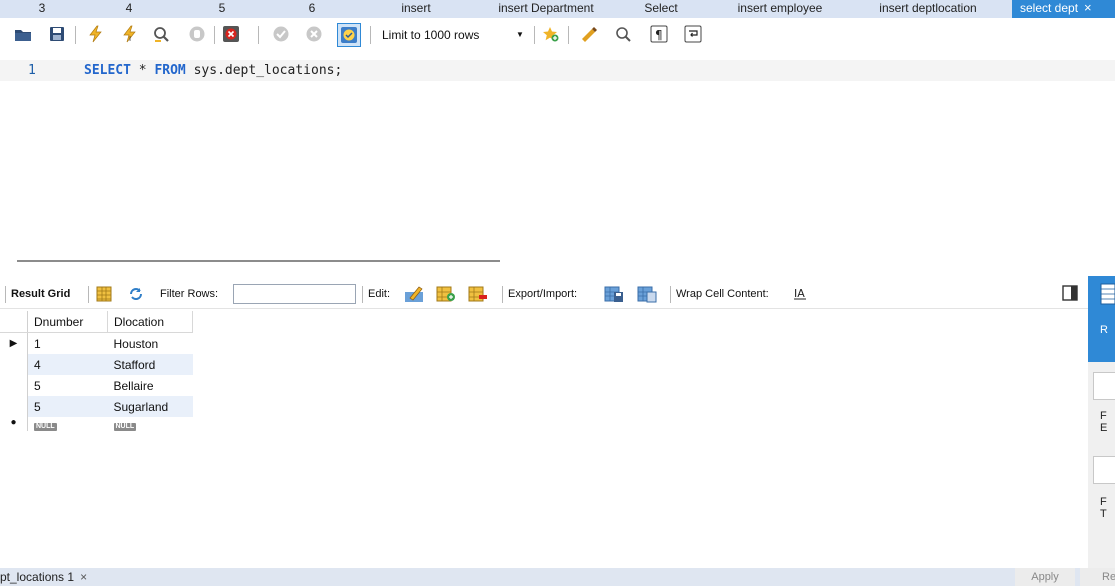 Image resolution: width=1115 pixels, height=586 pixels. What do you see at coordinates (23, 34) in the screenshot?
I see `open-folder-icon` at bounding box center [23, 34].